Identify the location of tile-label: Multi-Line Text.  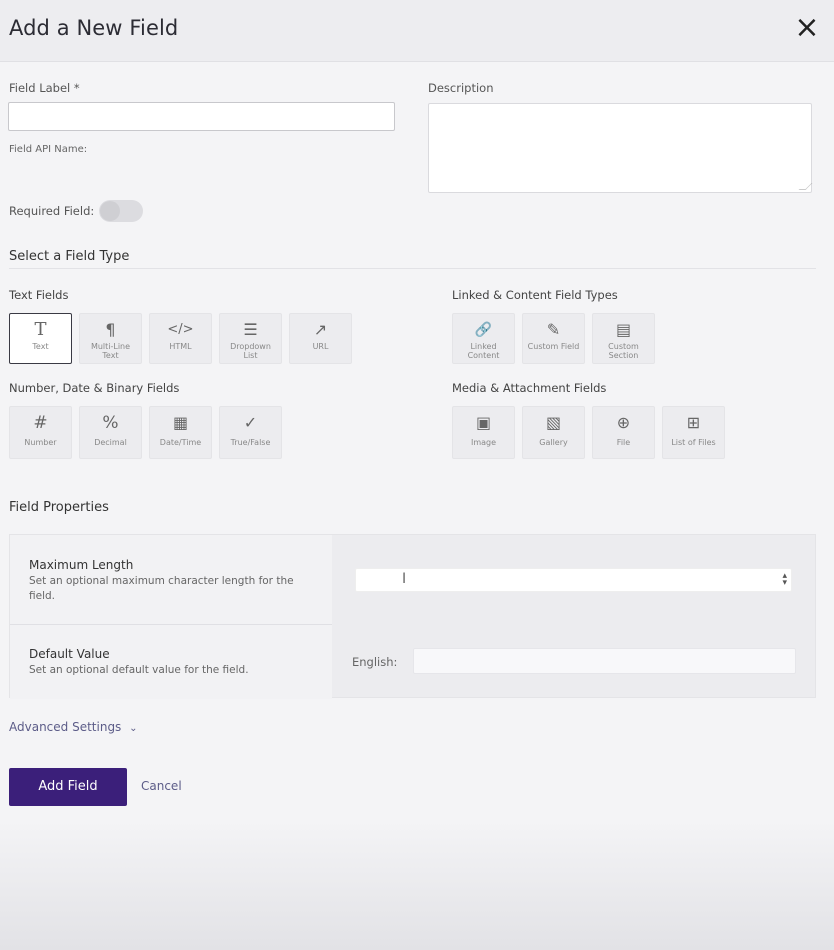
(110, 351).